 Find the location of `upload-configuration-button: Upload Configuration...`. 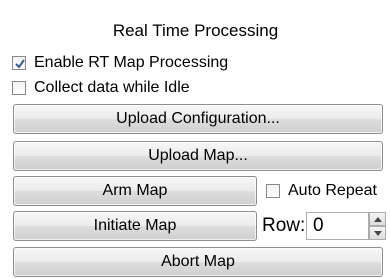

upload-configuration-button: Upload Configuration... is located at coordinates (198, 119).